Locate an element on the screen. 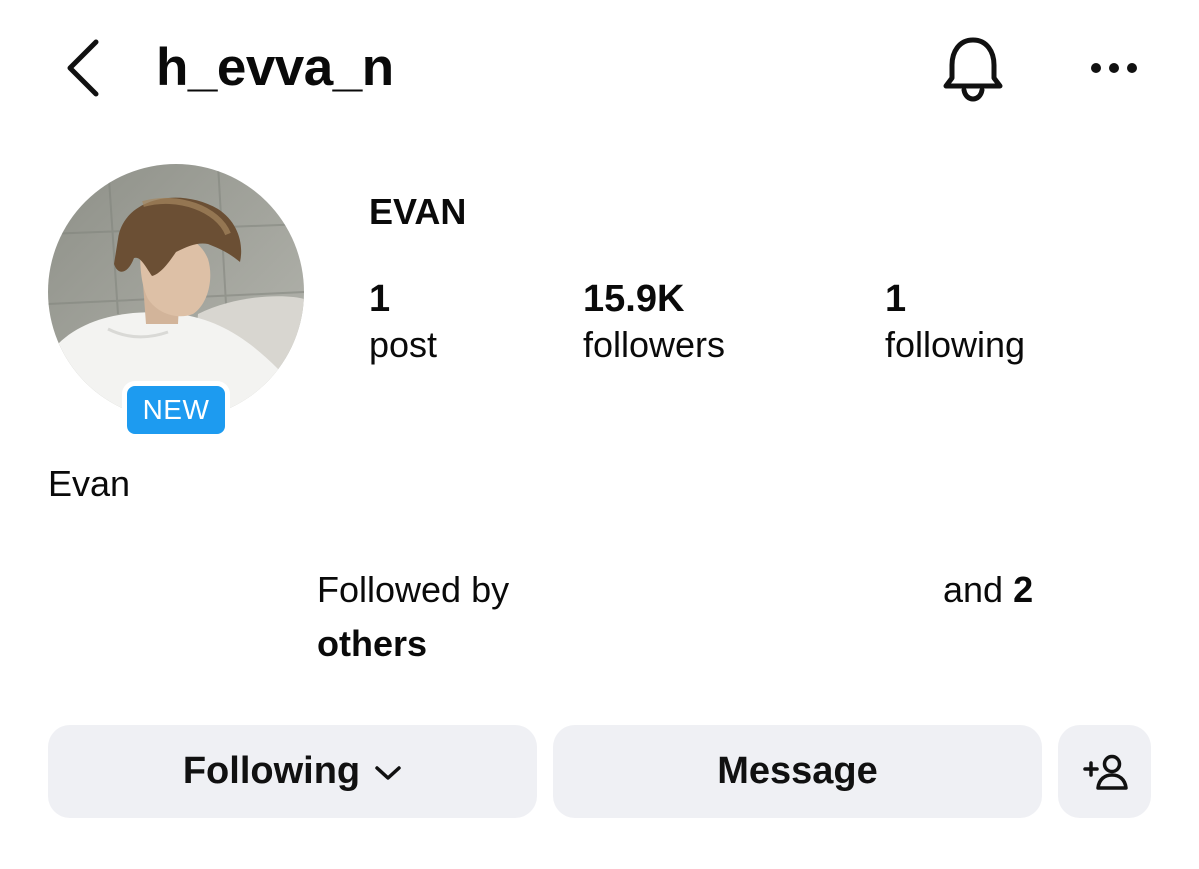 The image size is (1199, 869). stat-followers: 15.9K followers is located at coordinates (654, 322).